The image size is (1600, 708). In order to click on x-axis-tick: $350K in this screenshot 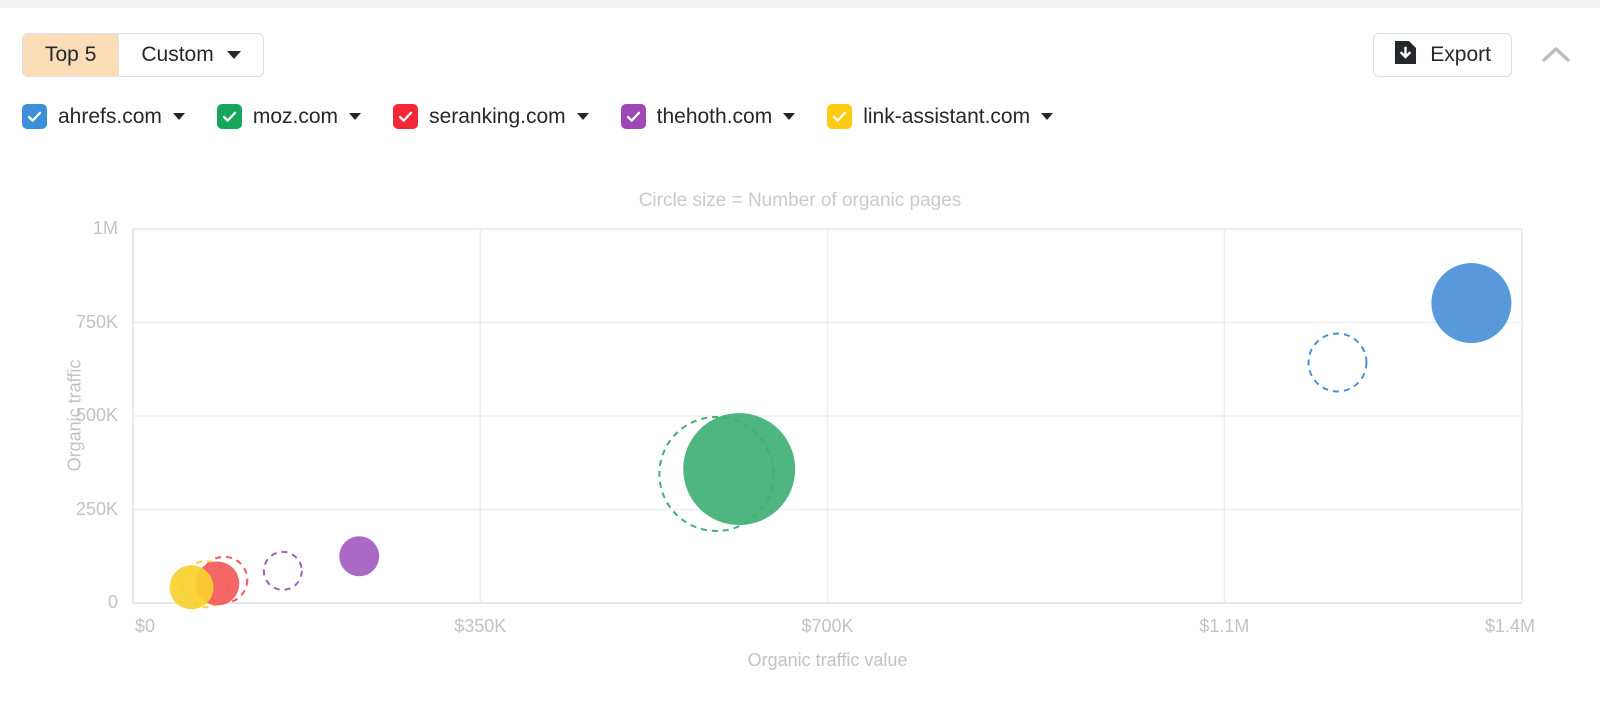, I will do `click(480, 626)`.